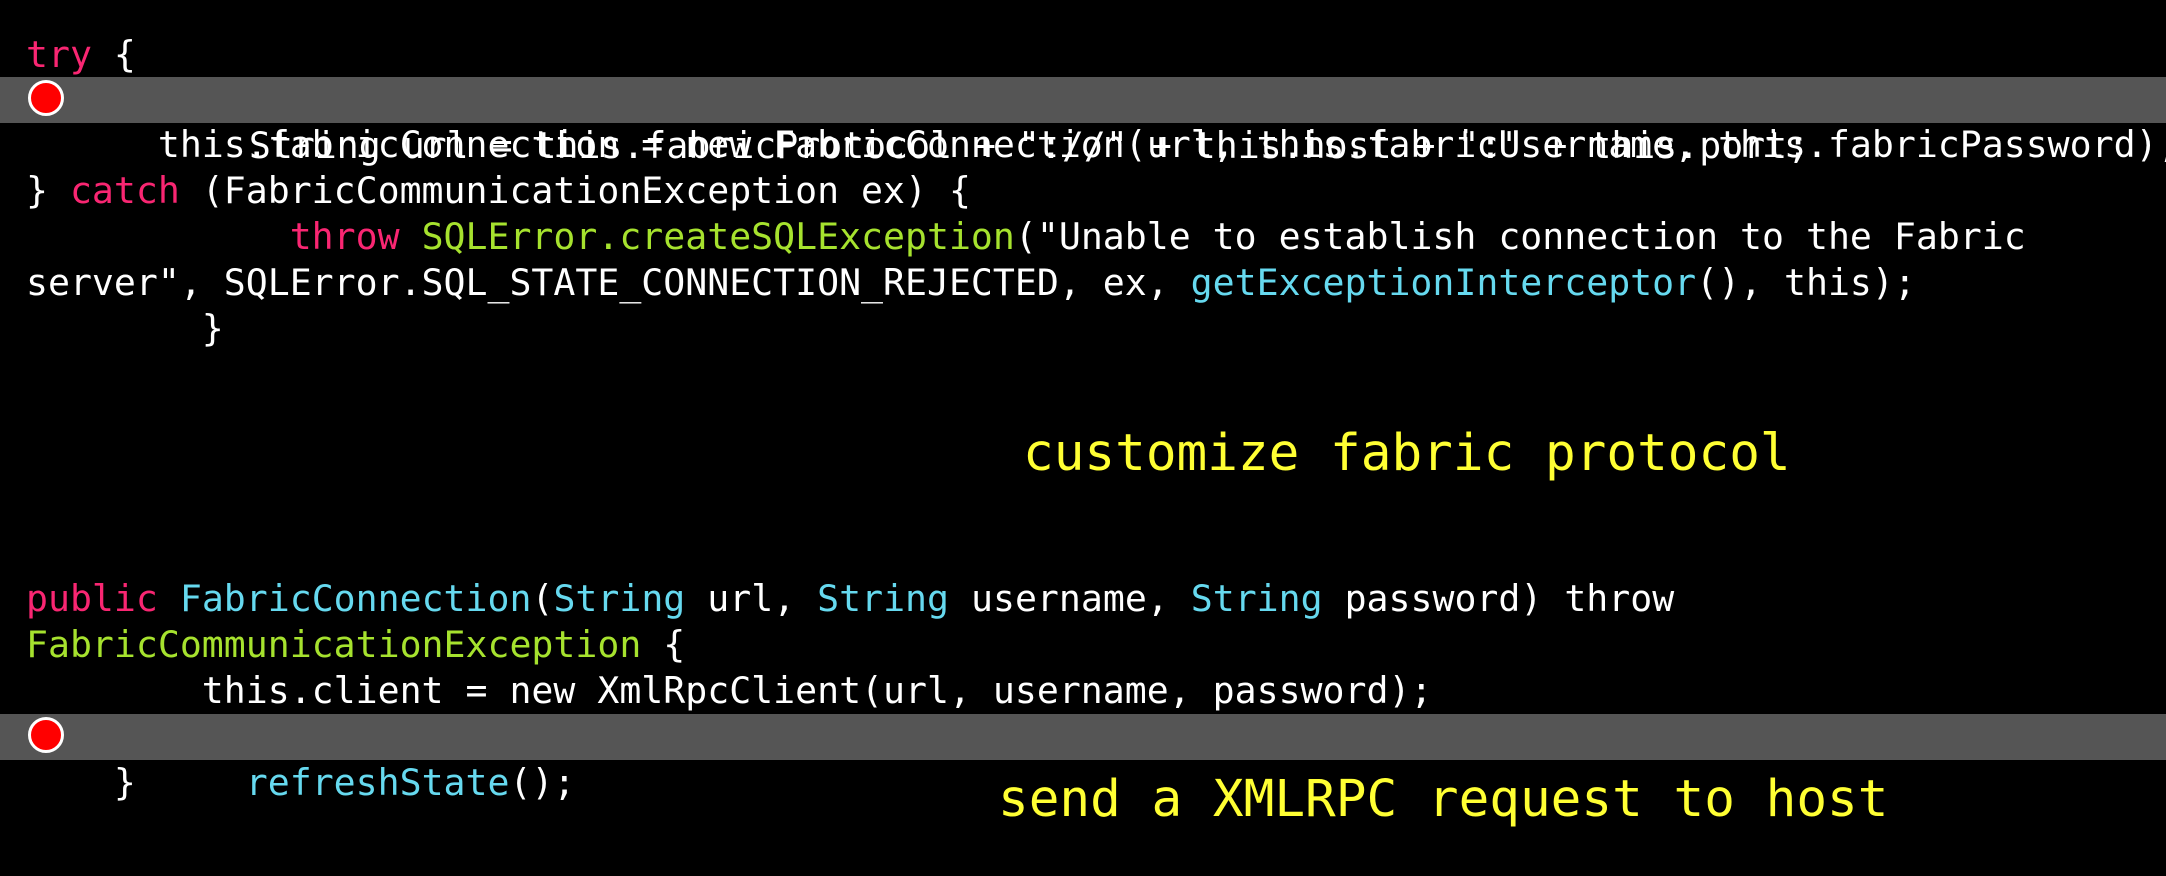 The image size is (2166, 876). What do you see at coordinates (1407, 453) in the screenshot?
I see `annotation-customize-fabric-protocol: customize fabric protocol` at bounding box center [1407, 453].